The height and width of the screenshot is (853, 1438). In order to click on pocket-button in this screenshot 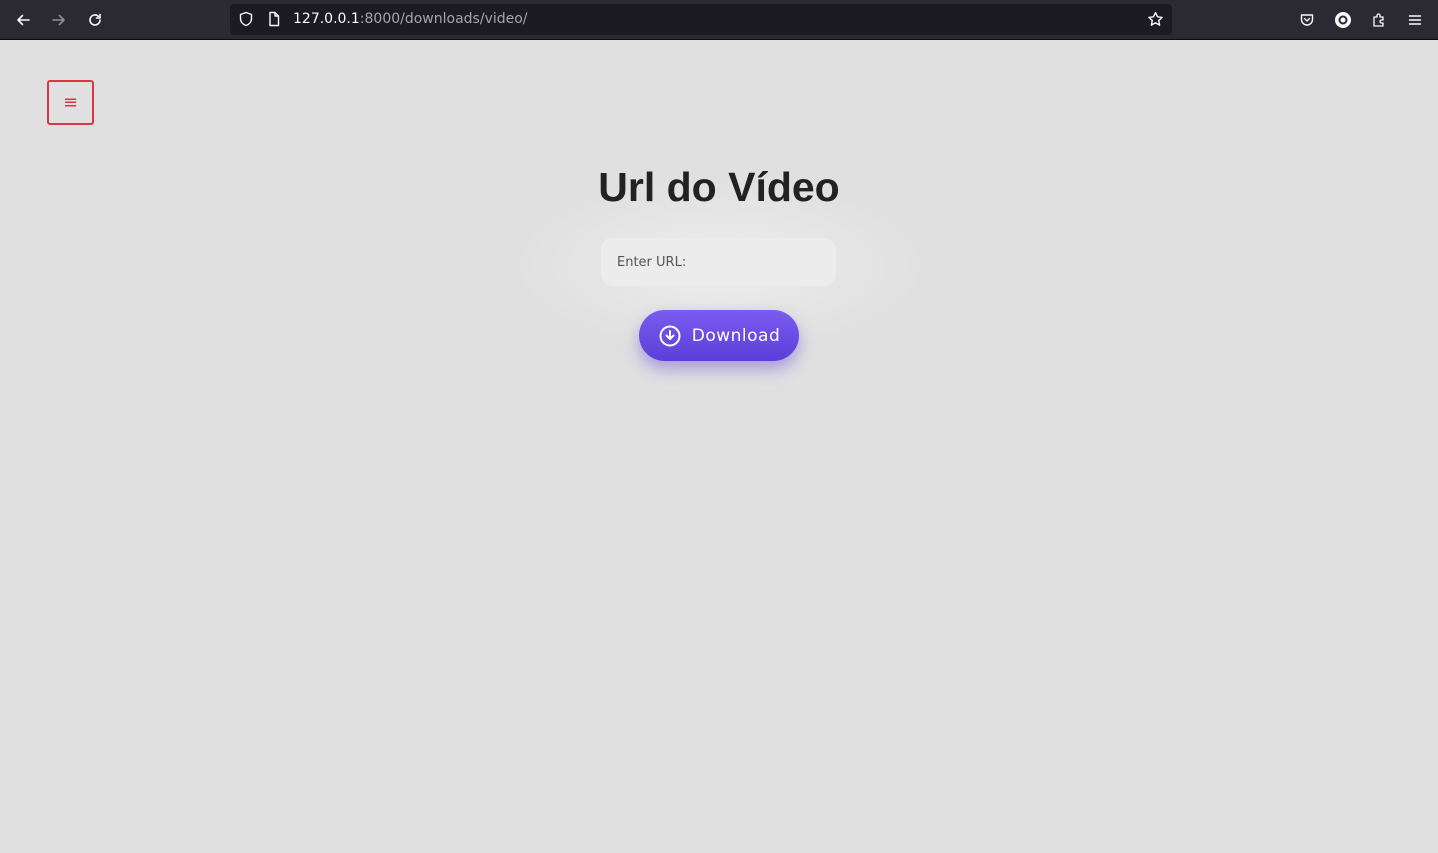, I will do `click(1307, 20)`.